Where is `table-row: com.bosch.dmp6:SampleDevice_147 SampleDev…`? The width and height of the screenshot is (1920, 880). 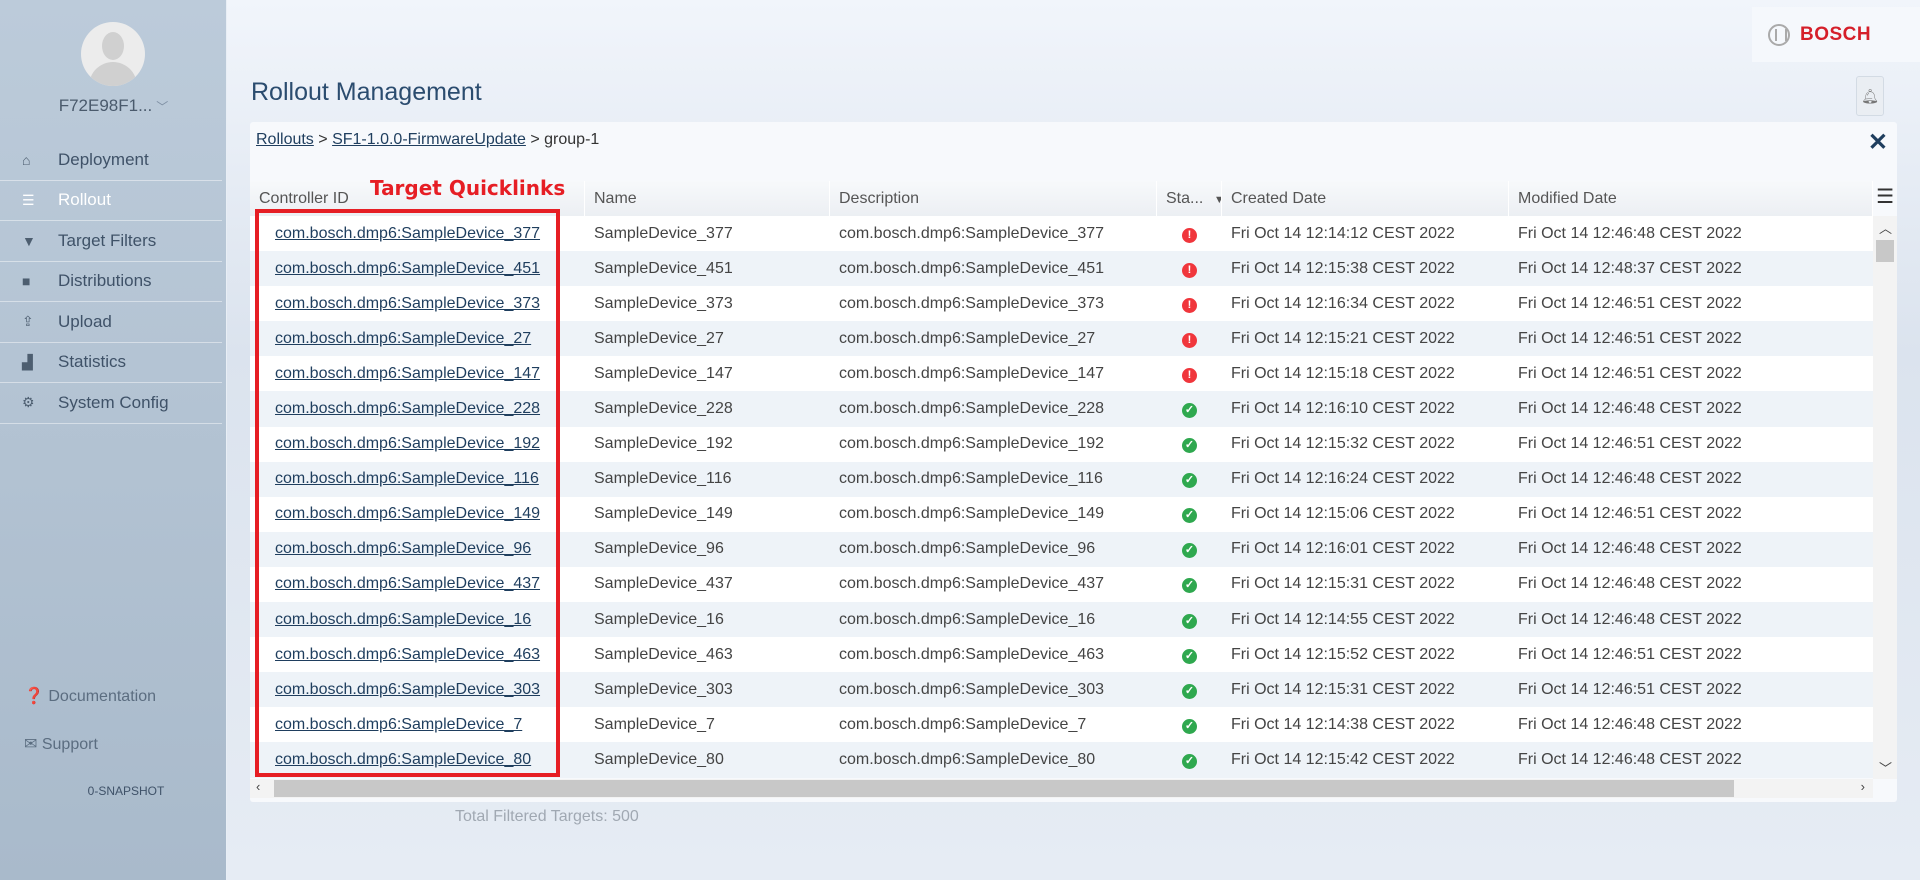
table-row: com.bosch.dmp6:SampleDevice_147 SampleDev… is located at coordinates (1061, 374).